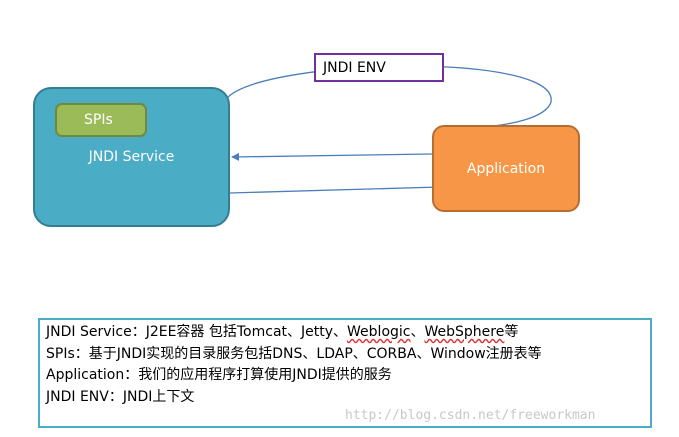 This screenshot has width=679, height=437. Describe the element at coordinates (354, 67) in the screenshot. I see `jndi-env-label: JNDI ENV` at that location.